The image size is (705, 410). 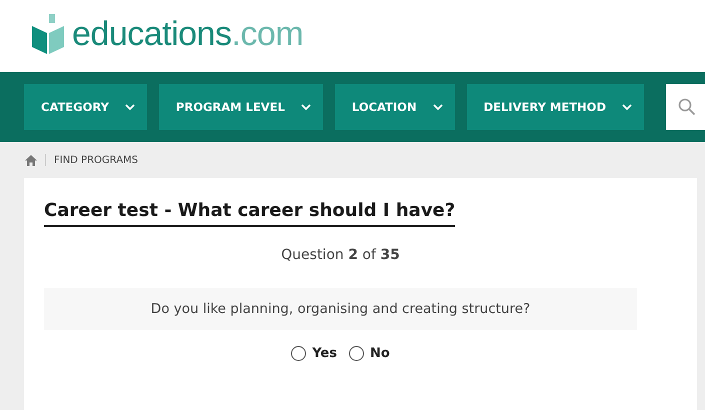 I want to click on search-field, so click(x=685, y=107).